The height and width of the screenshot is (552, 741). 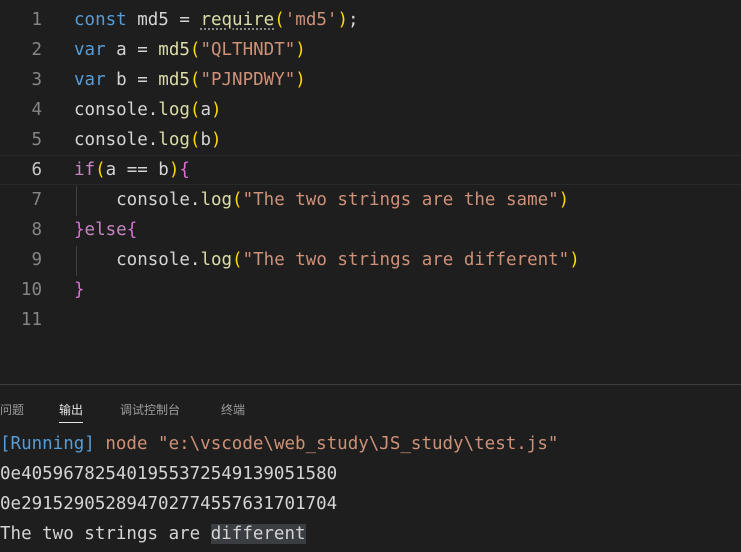 What do you see at coordinates (370, 230) in the screenshot?
I see `code-line: 8}else{` at bounding box center [370, 230].